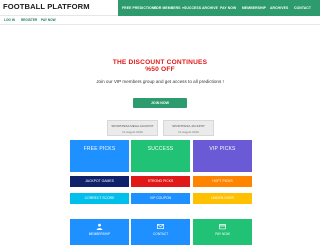 This screenshot has width=320, height=245. What do you see at coordinates (99, 226) in the screenshot?
I see `user-icon` at bounding box center [99, 226].